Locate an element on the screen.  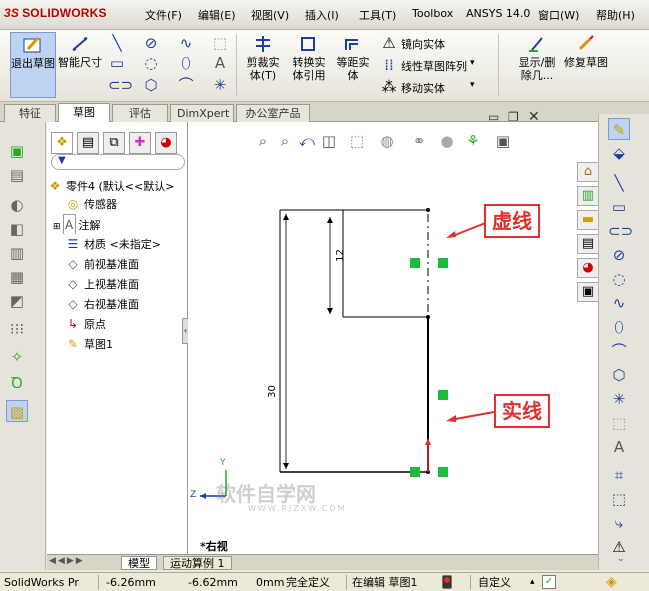
tag-icon: ◈ is located at coordinates (611, 582).